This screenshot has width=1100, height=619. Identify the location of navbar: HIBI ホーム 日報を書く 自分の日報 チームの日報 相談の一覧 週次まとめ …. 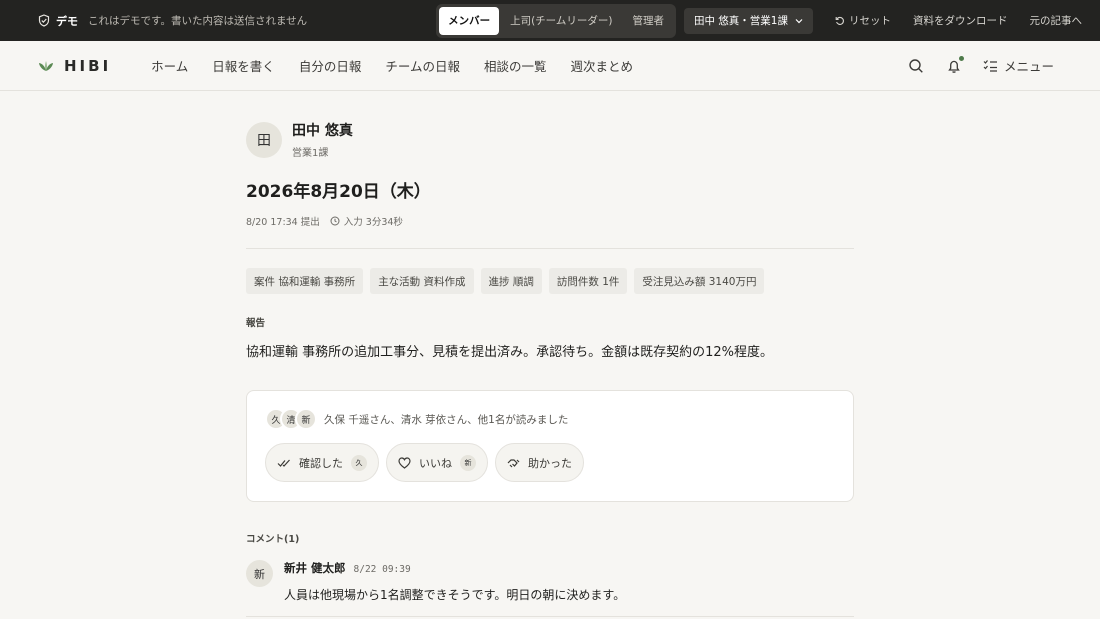
(550, 66).